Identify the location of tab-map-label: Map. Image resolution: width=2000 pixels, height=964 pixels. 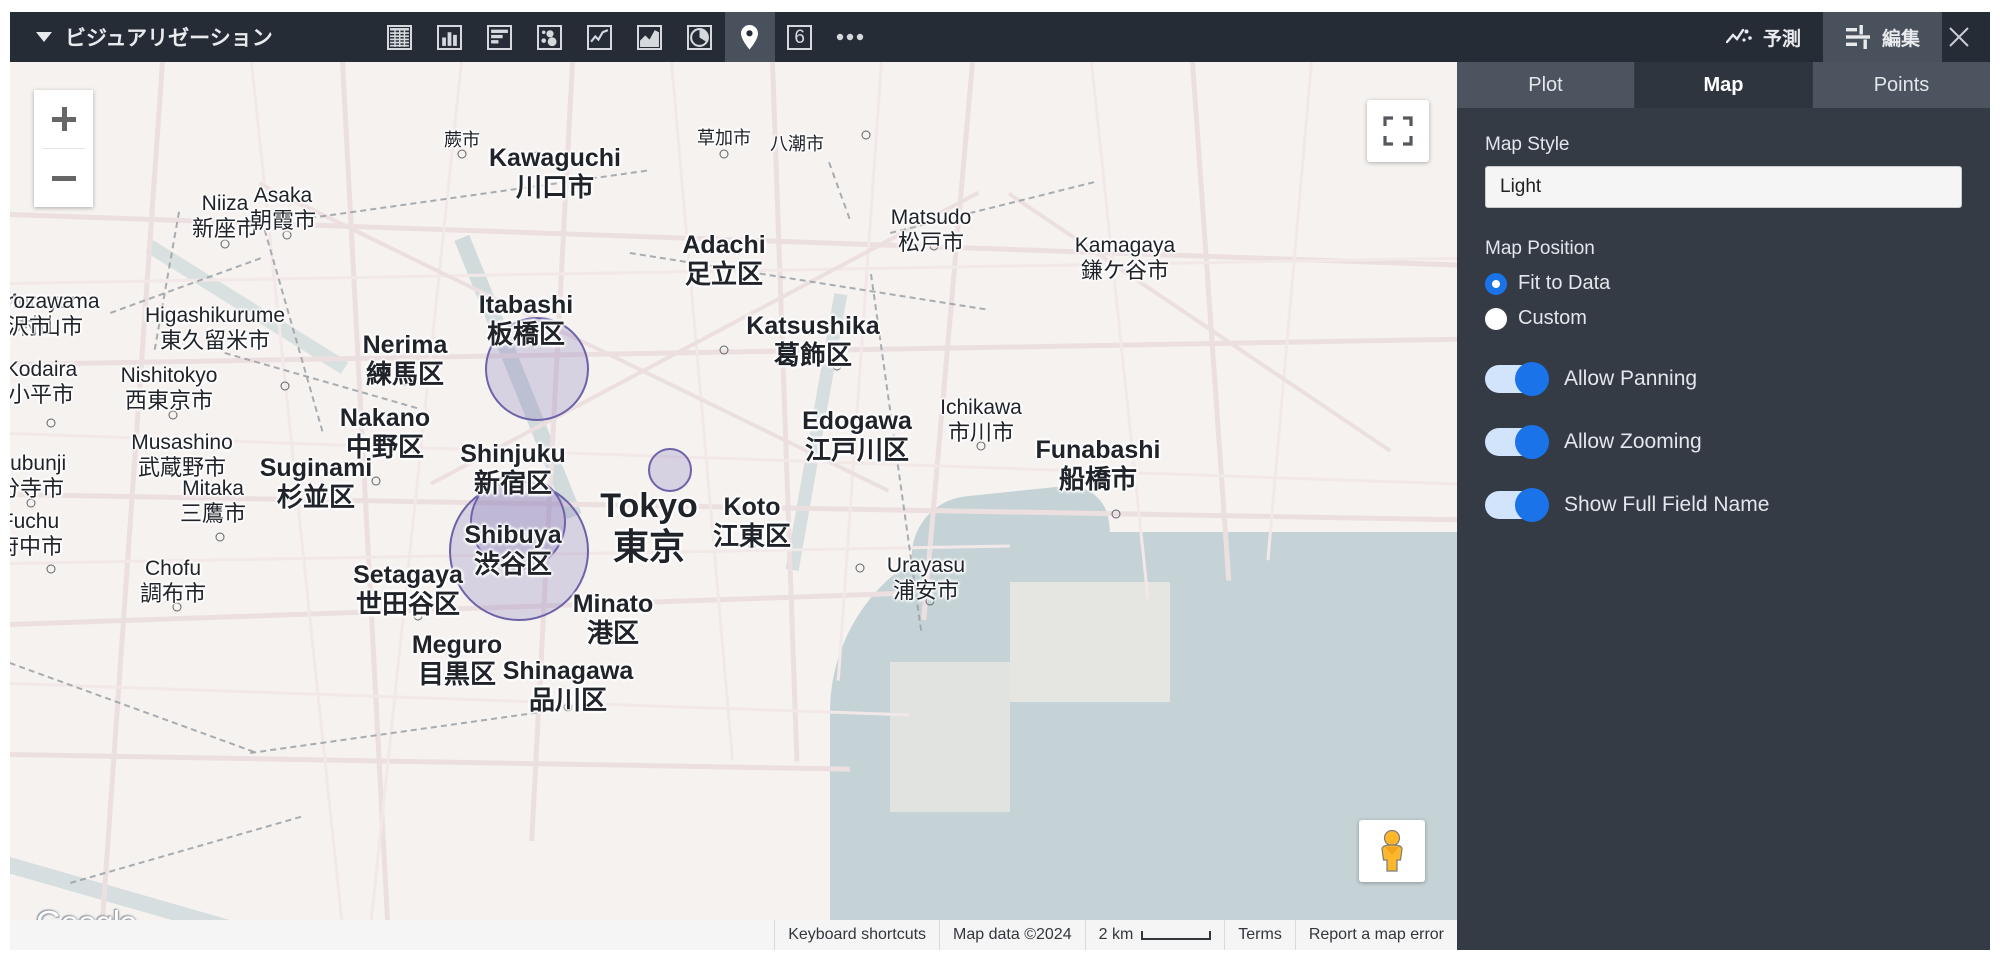
(1723, 84).